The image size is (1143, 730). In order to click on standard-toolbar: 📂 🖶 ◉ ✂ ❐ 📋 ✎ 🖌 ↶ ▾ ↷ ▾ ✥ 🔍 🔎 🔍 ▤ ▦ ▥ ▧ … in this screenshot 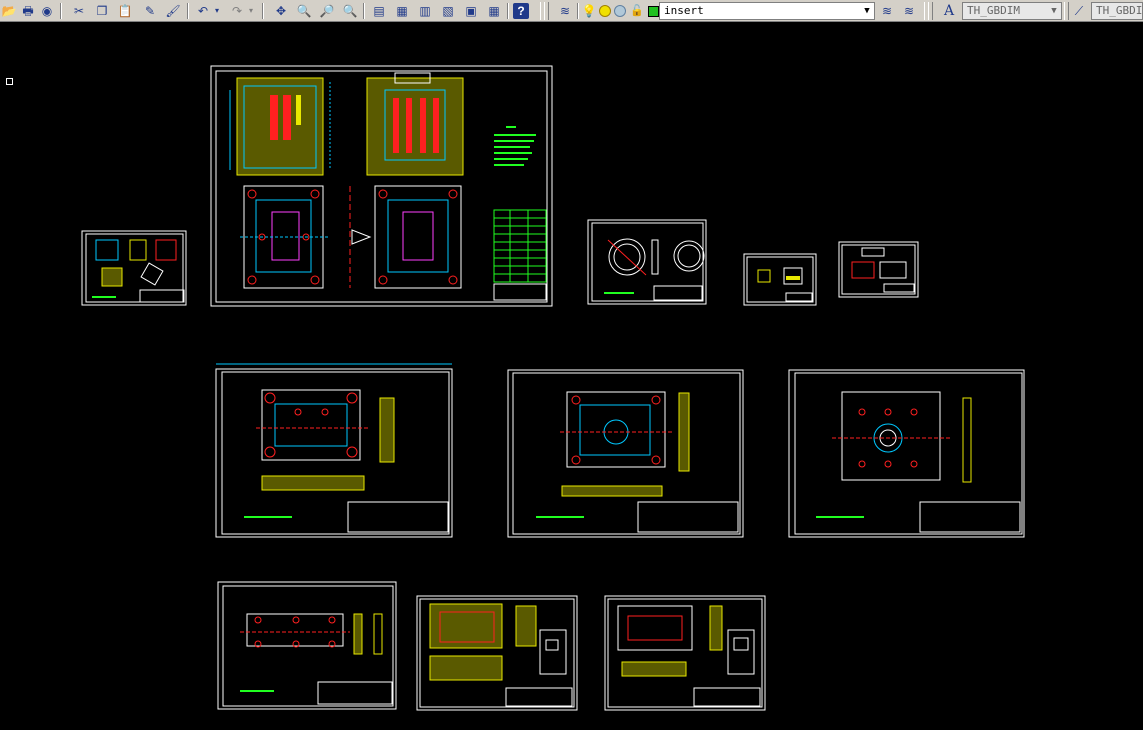, I will do `click(571, 11)`.